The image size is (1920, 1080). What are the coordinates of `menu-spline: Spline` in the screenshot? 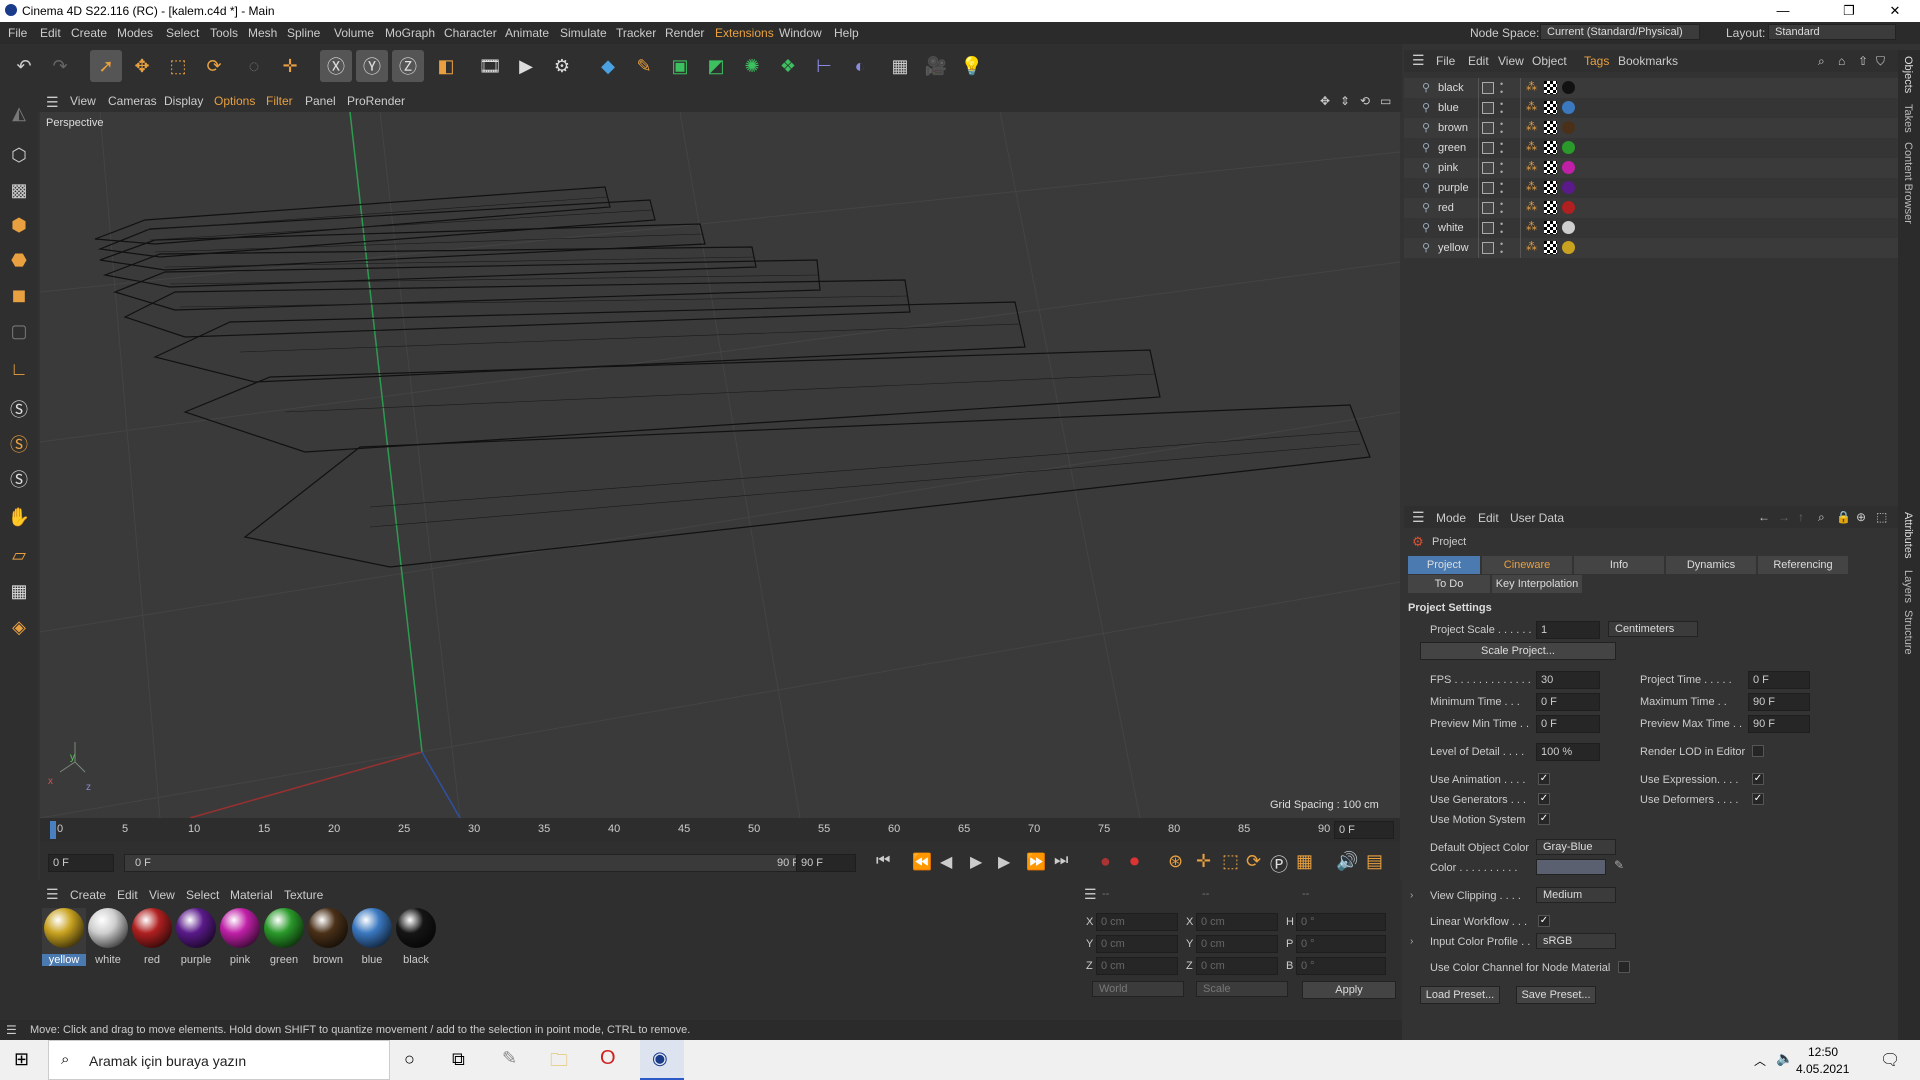 It's located at (303, 33).